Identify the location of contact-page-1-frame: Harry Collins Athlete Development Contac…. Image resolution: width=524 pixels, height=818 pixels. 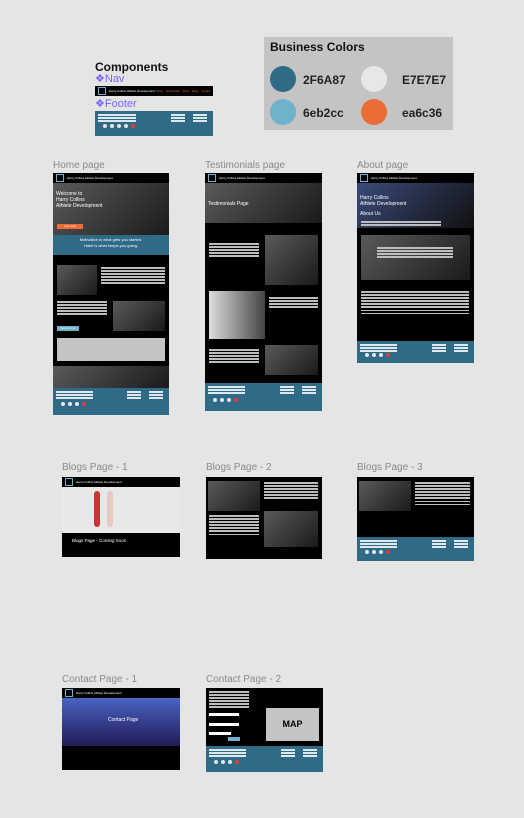
(121, 729).